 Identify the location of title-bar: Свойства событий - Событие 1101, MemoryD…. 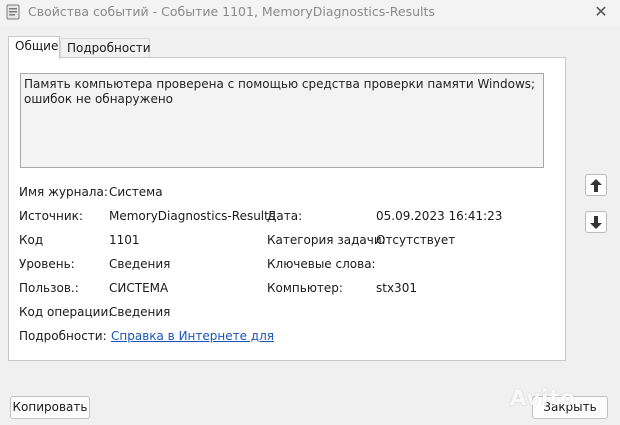
(310, 13).